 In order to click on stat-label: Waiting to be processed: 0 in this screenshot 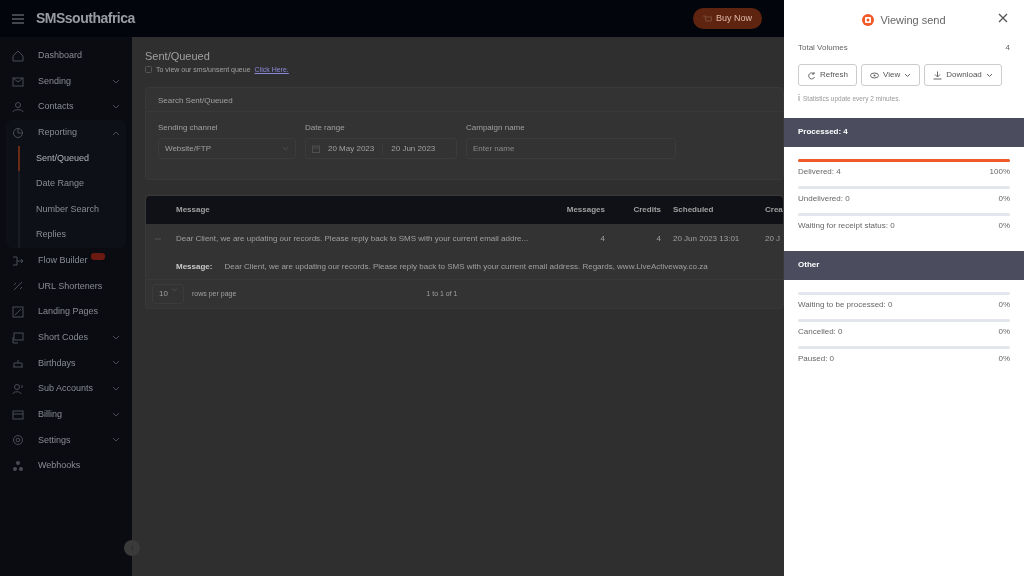, I will do `click(845, 304)`.